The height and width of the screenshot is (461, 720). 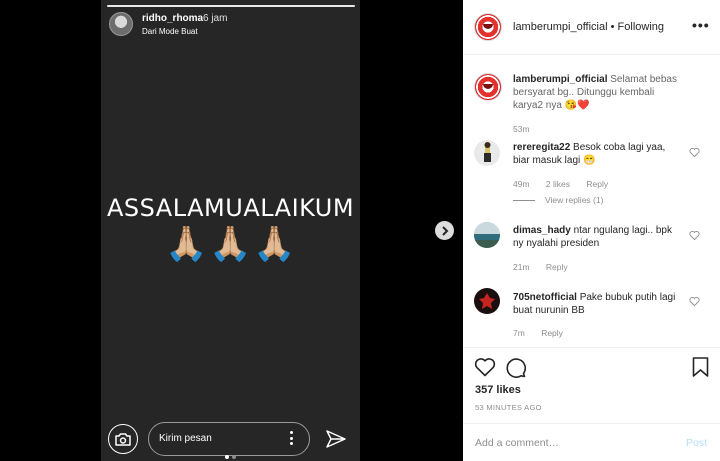 I want to click on post-header: lamberumpi_official • Following •••, so click(x=591, y=27).